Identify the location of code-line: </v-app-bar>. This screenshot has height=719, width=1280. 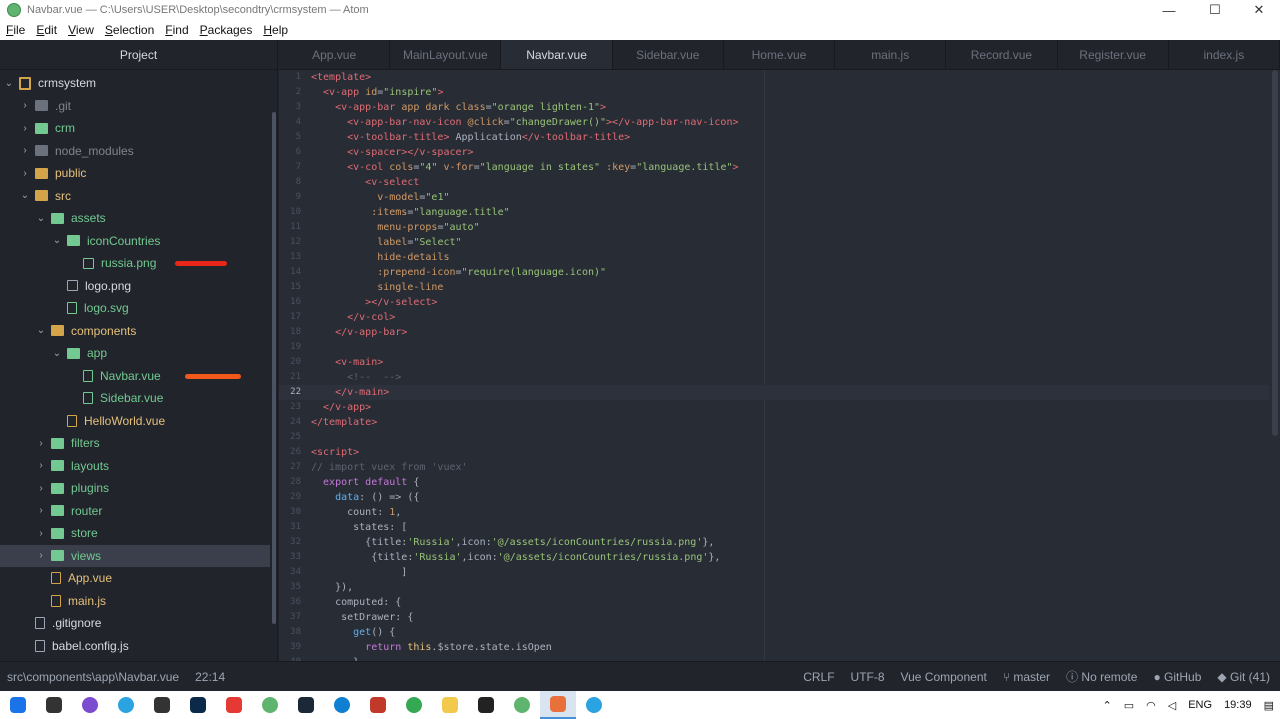
(359, 332).